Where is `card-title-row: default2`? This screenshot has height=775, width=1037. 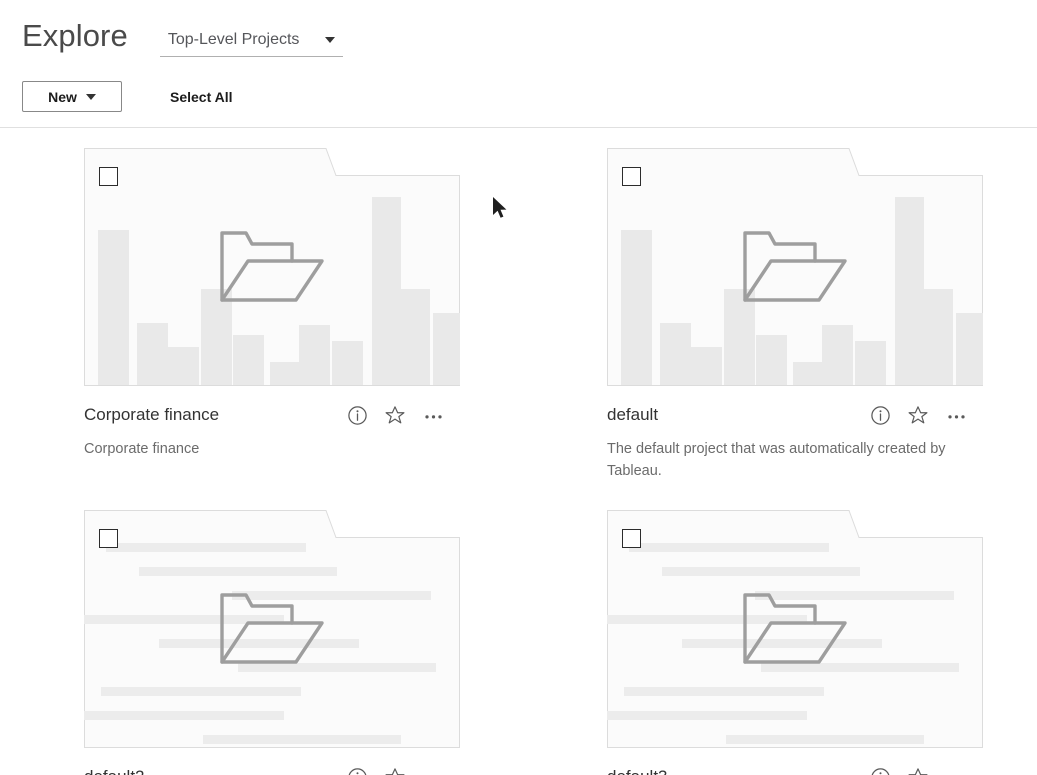
card-title-row: default2 is located at coordinates (272, 769).